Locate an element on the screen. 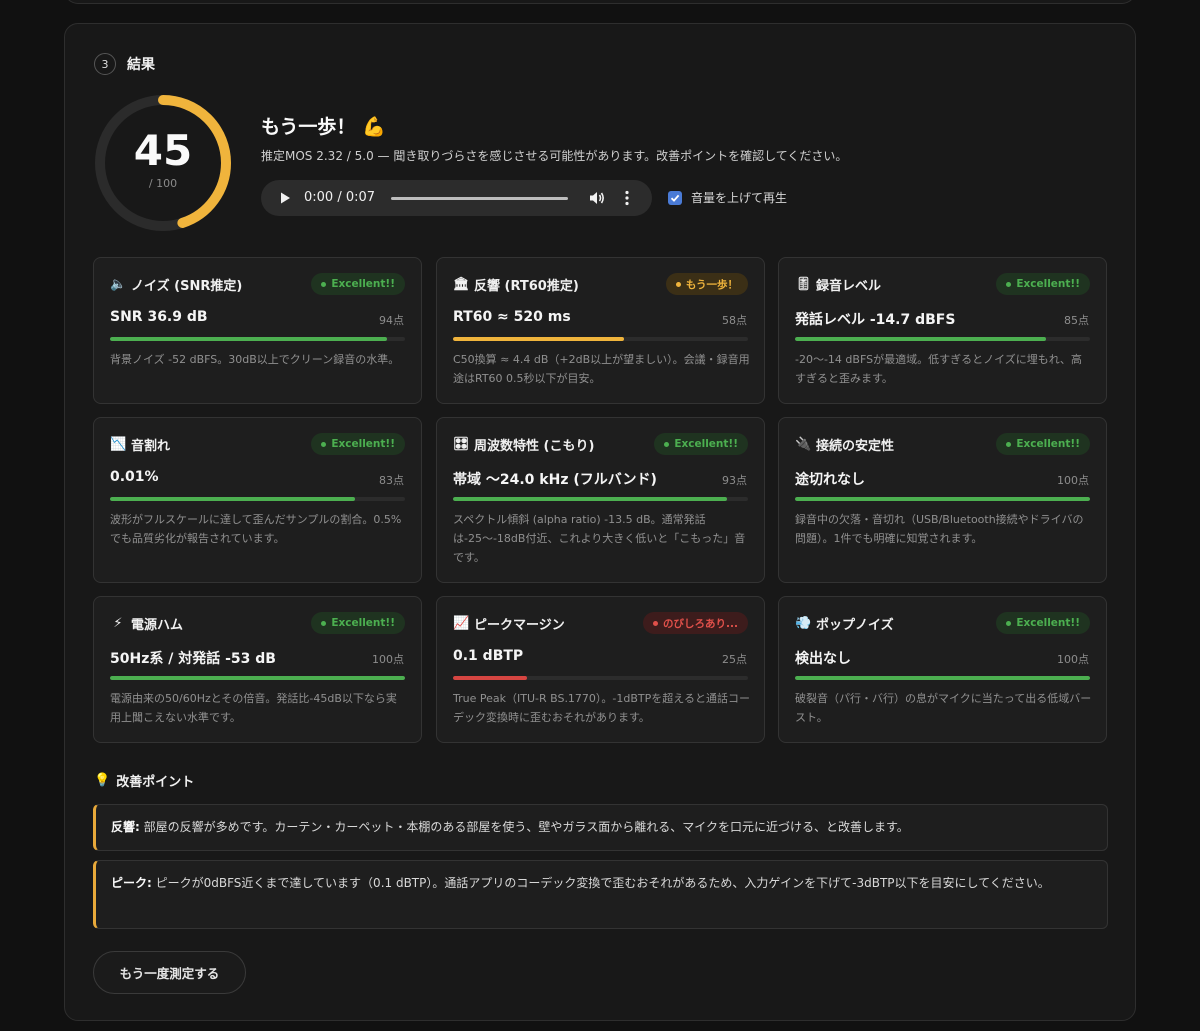 The height and width of the screenshot is (1031, 1200). boost-volume-checkbox is located at coordinates (675, 197).